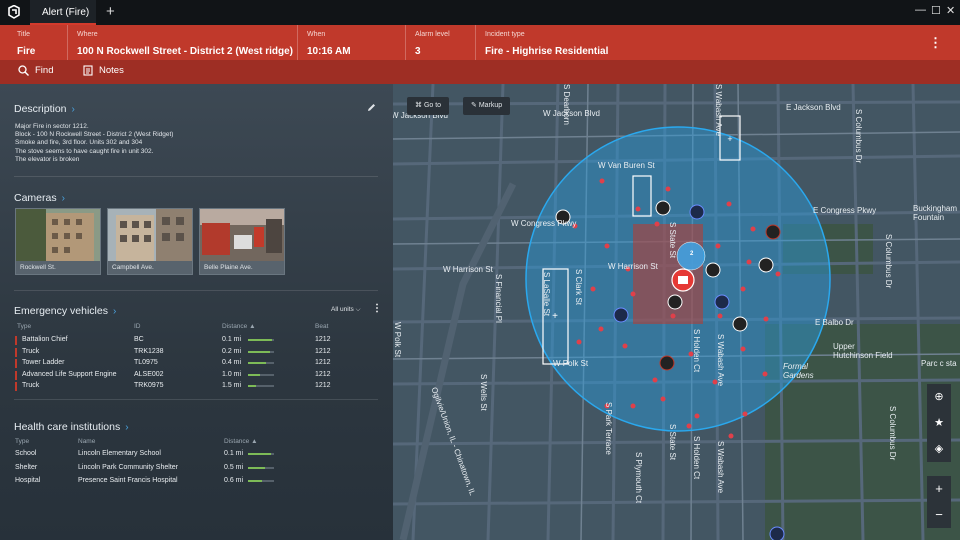 Image resolution: width=960 pixels, height=540 pixels. Describe the element at coordinates (232, 374) in the screenshot. I see `vehicle-distance: 1.0 mi` at that location.